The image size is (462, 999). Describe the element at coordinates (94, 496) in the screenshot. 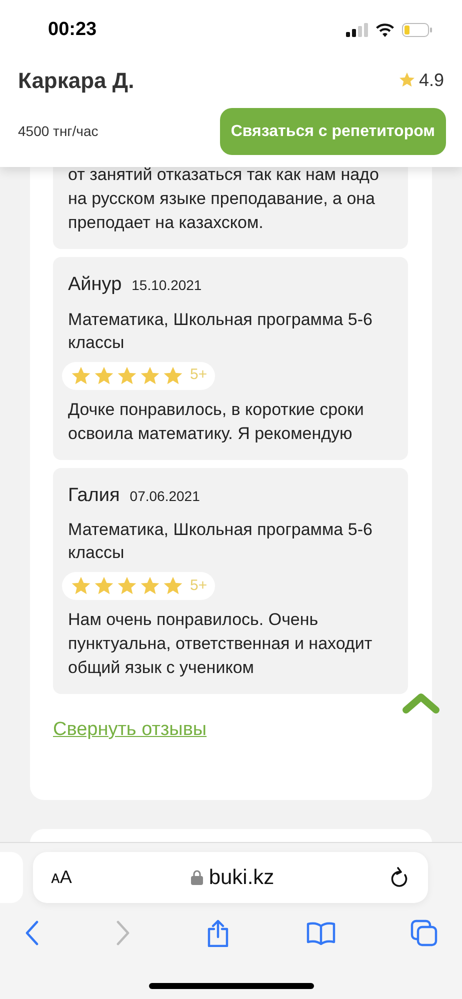

I see `review-author: Галия` at that location.